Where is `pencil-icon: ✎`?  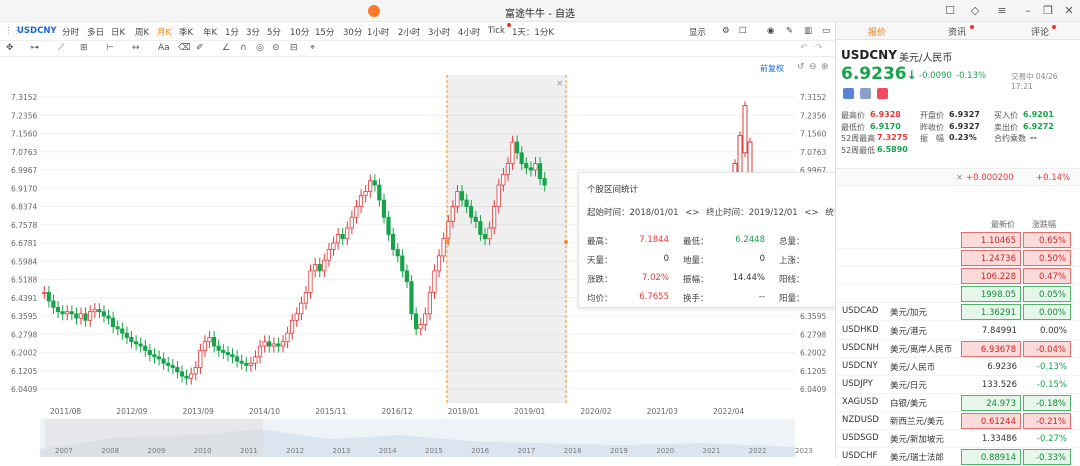
pencil-icon: ✎ is located at coordinates (789, 31).